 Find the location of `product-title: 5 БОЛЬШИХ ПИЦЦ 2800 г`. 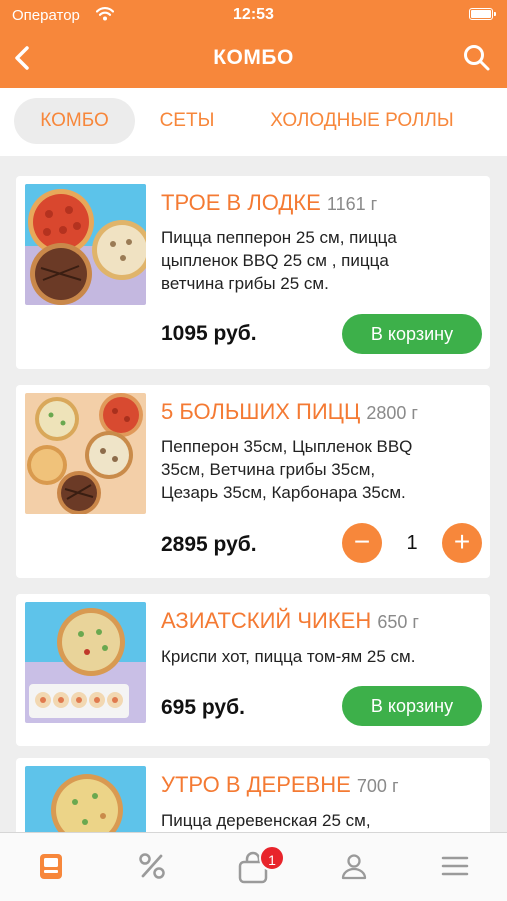

product-title: 5 БОЛЬШИХ ПИЦЦ 2800 г is located at coordinates (289, 412).